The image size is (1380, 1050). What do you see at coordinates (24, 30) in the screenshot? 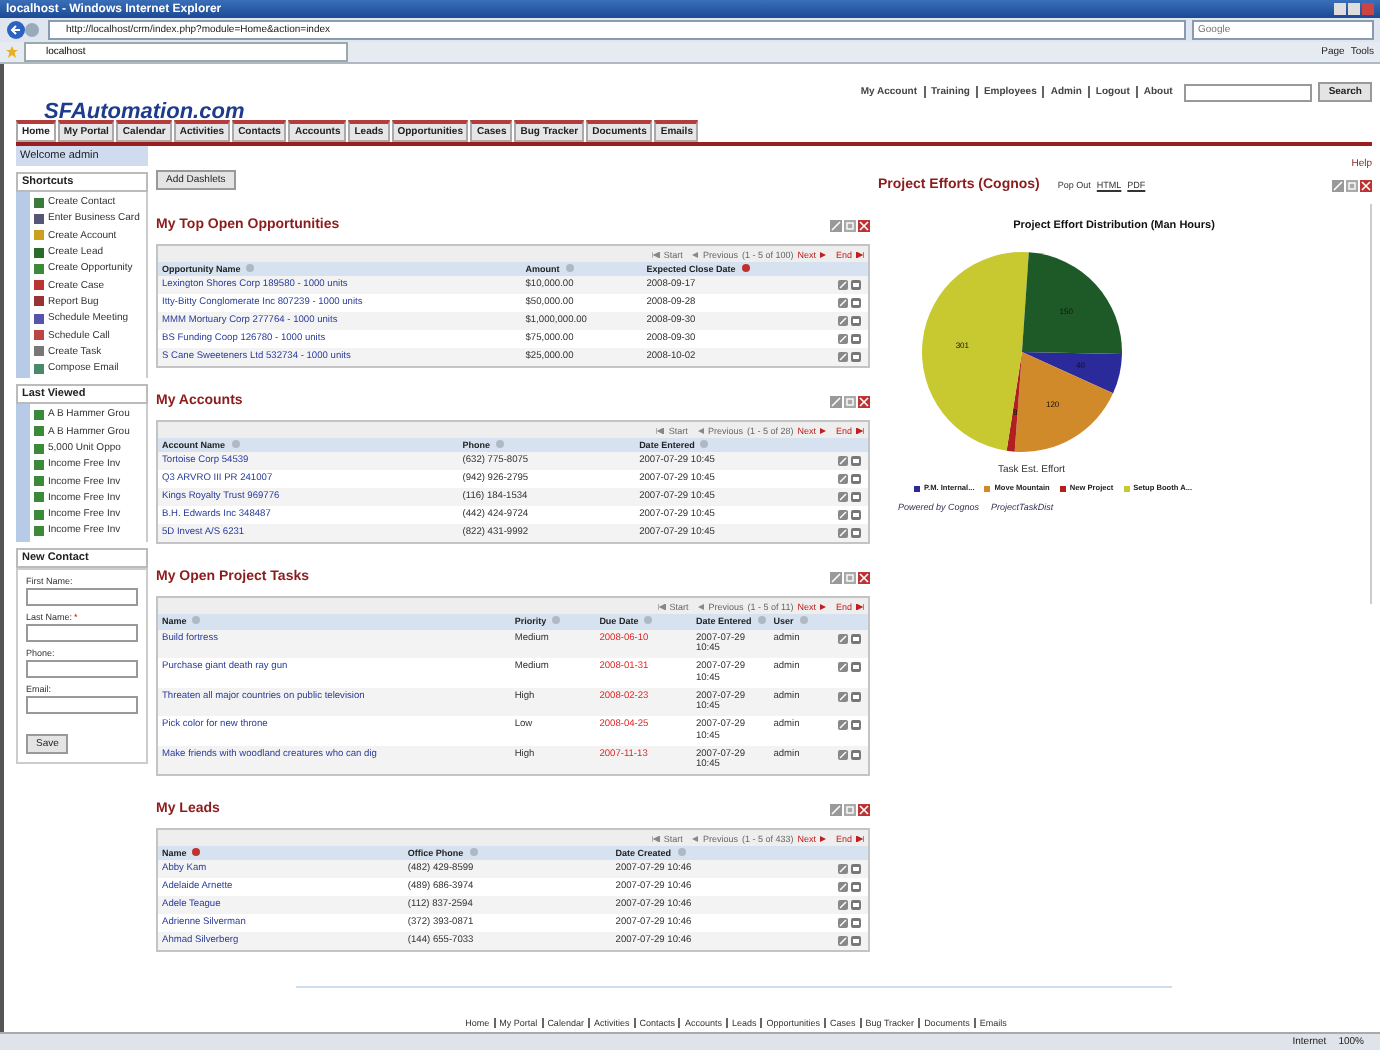
I see `back-forward-icon` at bounding box center [24, 30].